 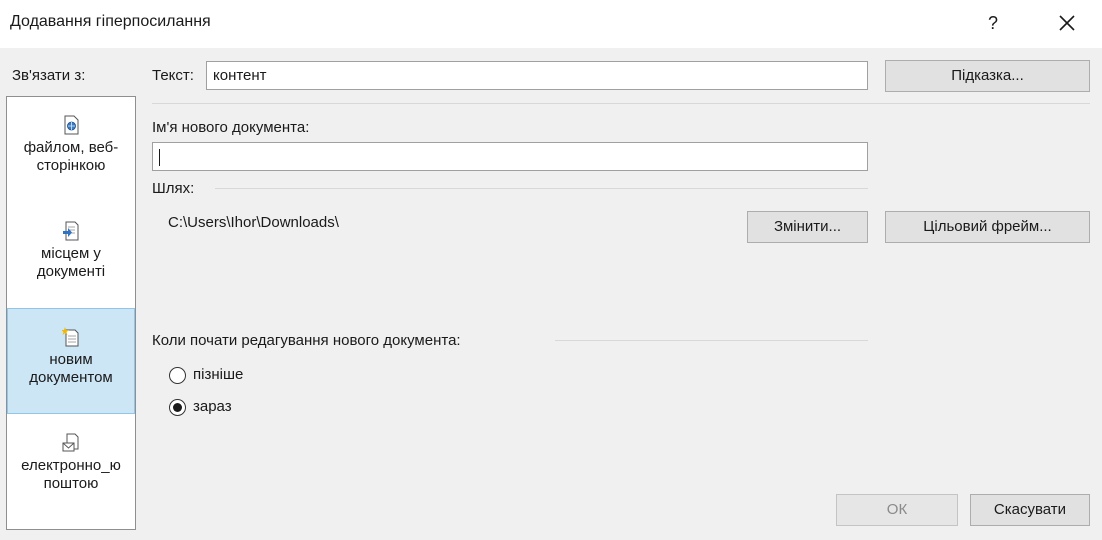 I want to click on help-button: ?, so click(x=993, y=23).